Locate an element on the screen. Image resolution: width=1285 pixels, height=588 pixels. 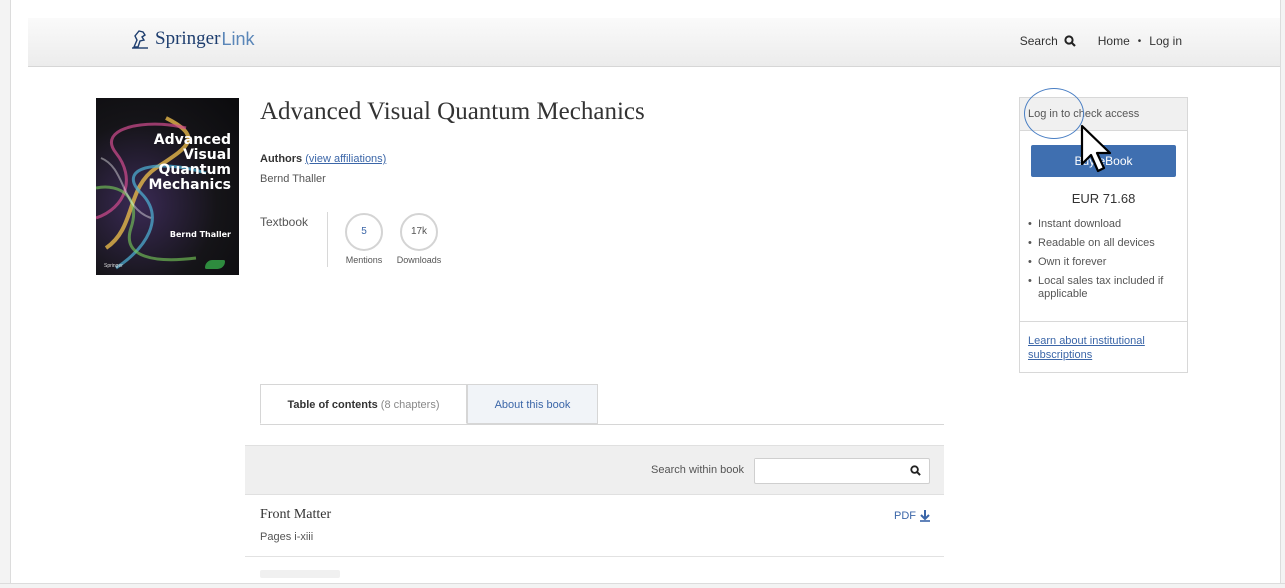
downloads-label: Downloads is located at coordinates (419, 260).